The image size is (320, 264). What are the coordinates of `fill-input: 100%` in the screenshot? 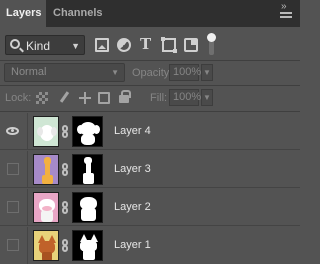 It's located at (185, 97).